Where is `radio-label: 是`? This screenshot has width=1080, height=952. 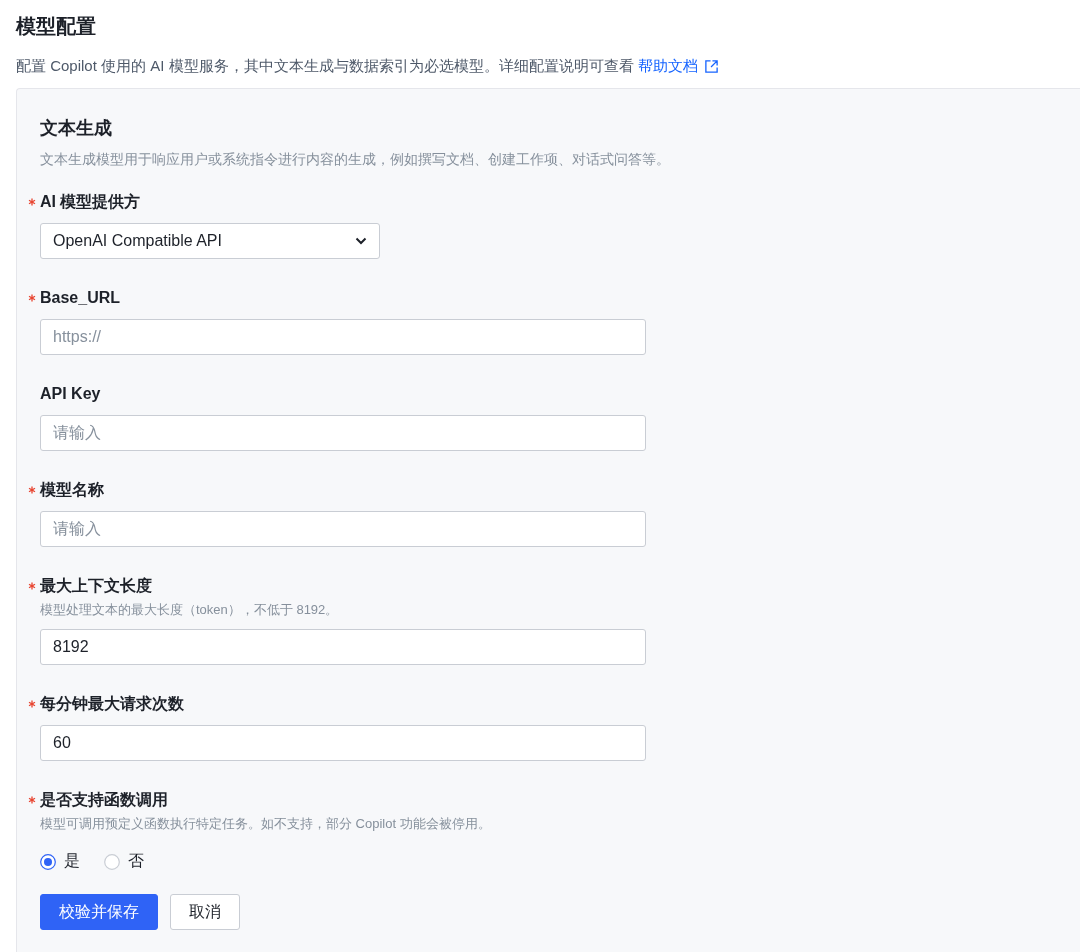
radio-label: 是 is located at coordinates (72, 861).